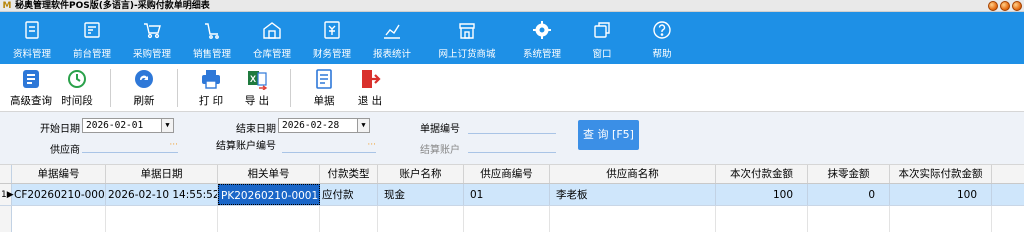  I want to click on menu-label: 销售管理, so click(211, 54).